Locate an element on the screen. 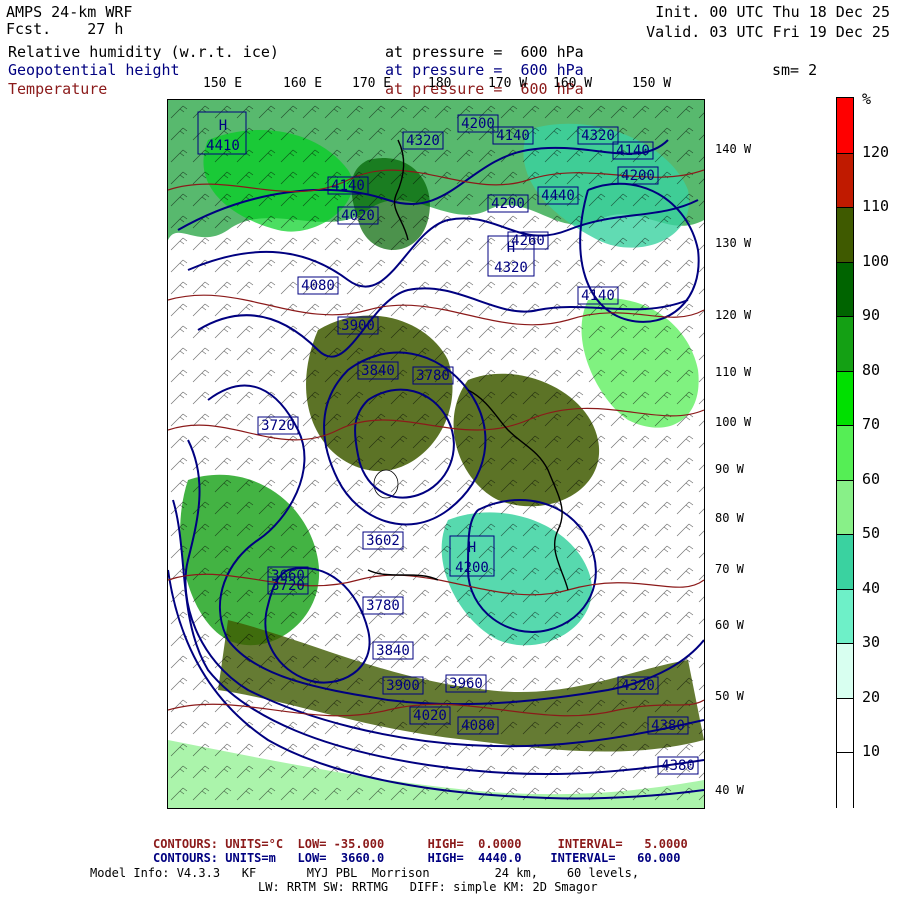 Image resolution: width=900 pixels, height=900 pixels. model-title: AMPS 24-km WRF is located at coordinates (69, 12).